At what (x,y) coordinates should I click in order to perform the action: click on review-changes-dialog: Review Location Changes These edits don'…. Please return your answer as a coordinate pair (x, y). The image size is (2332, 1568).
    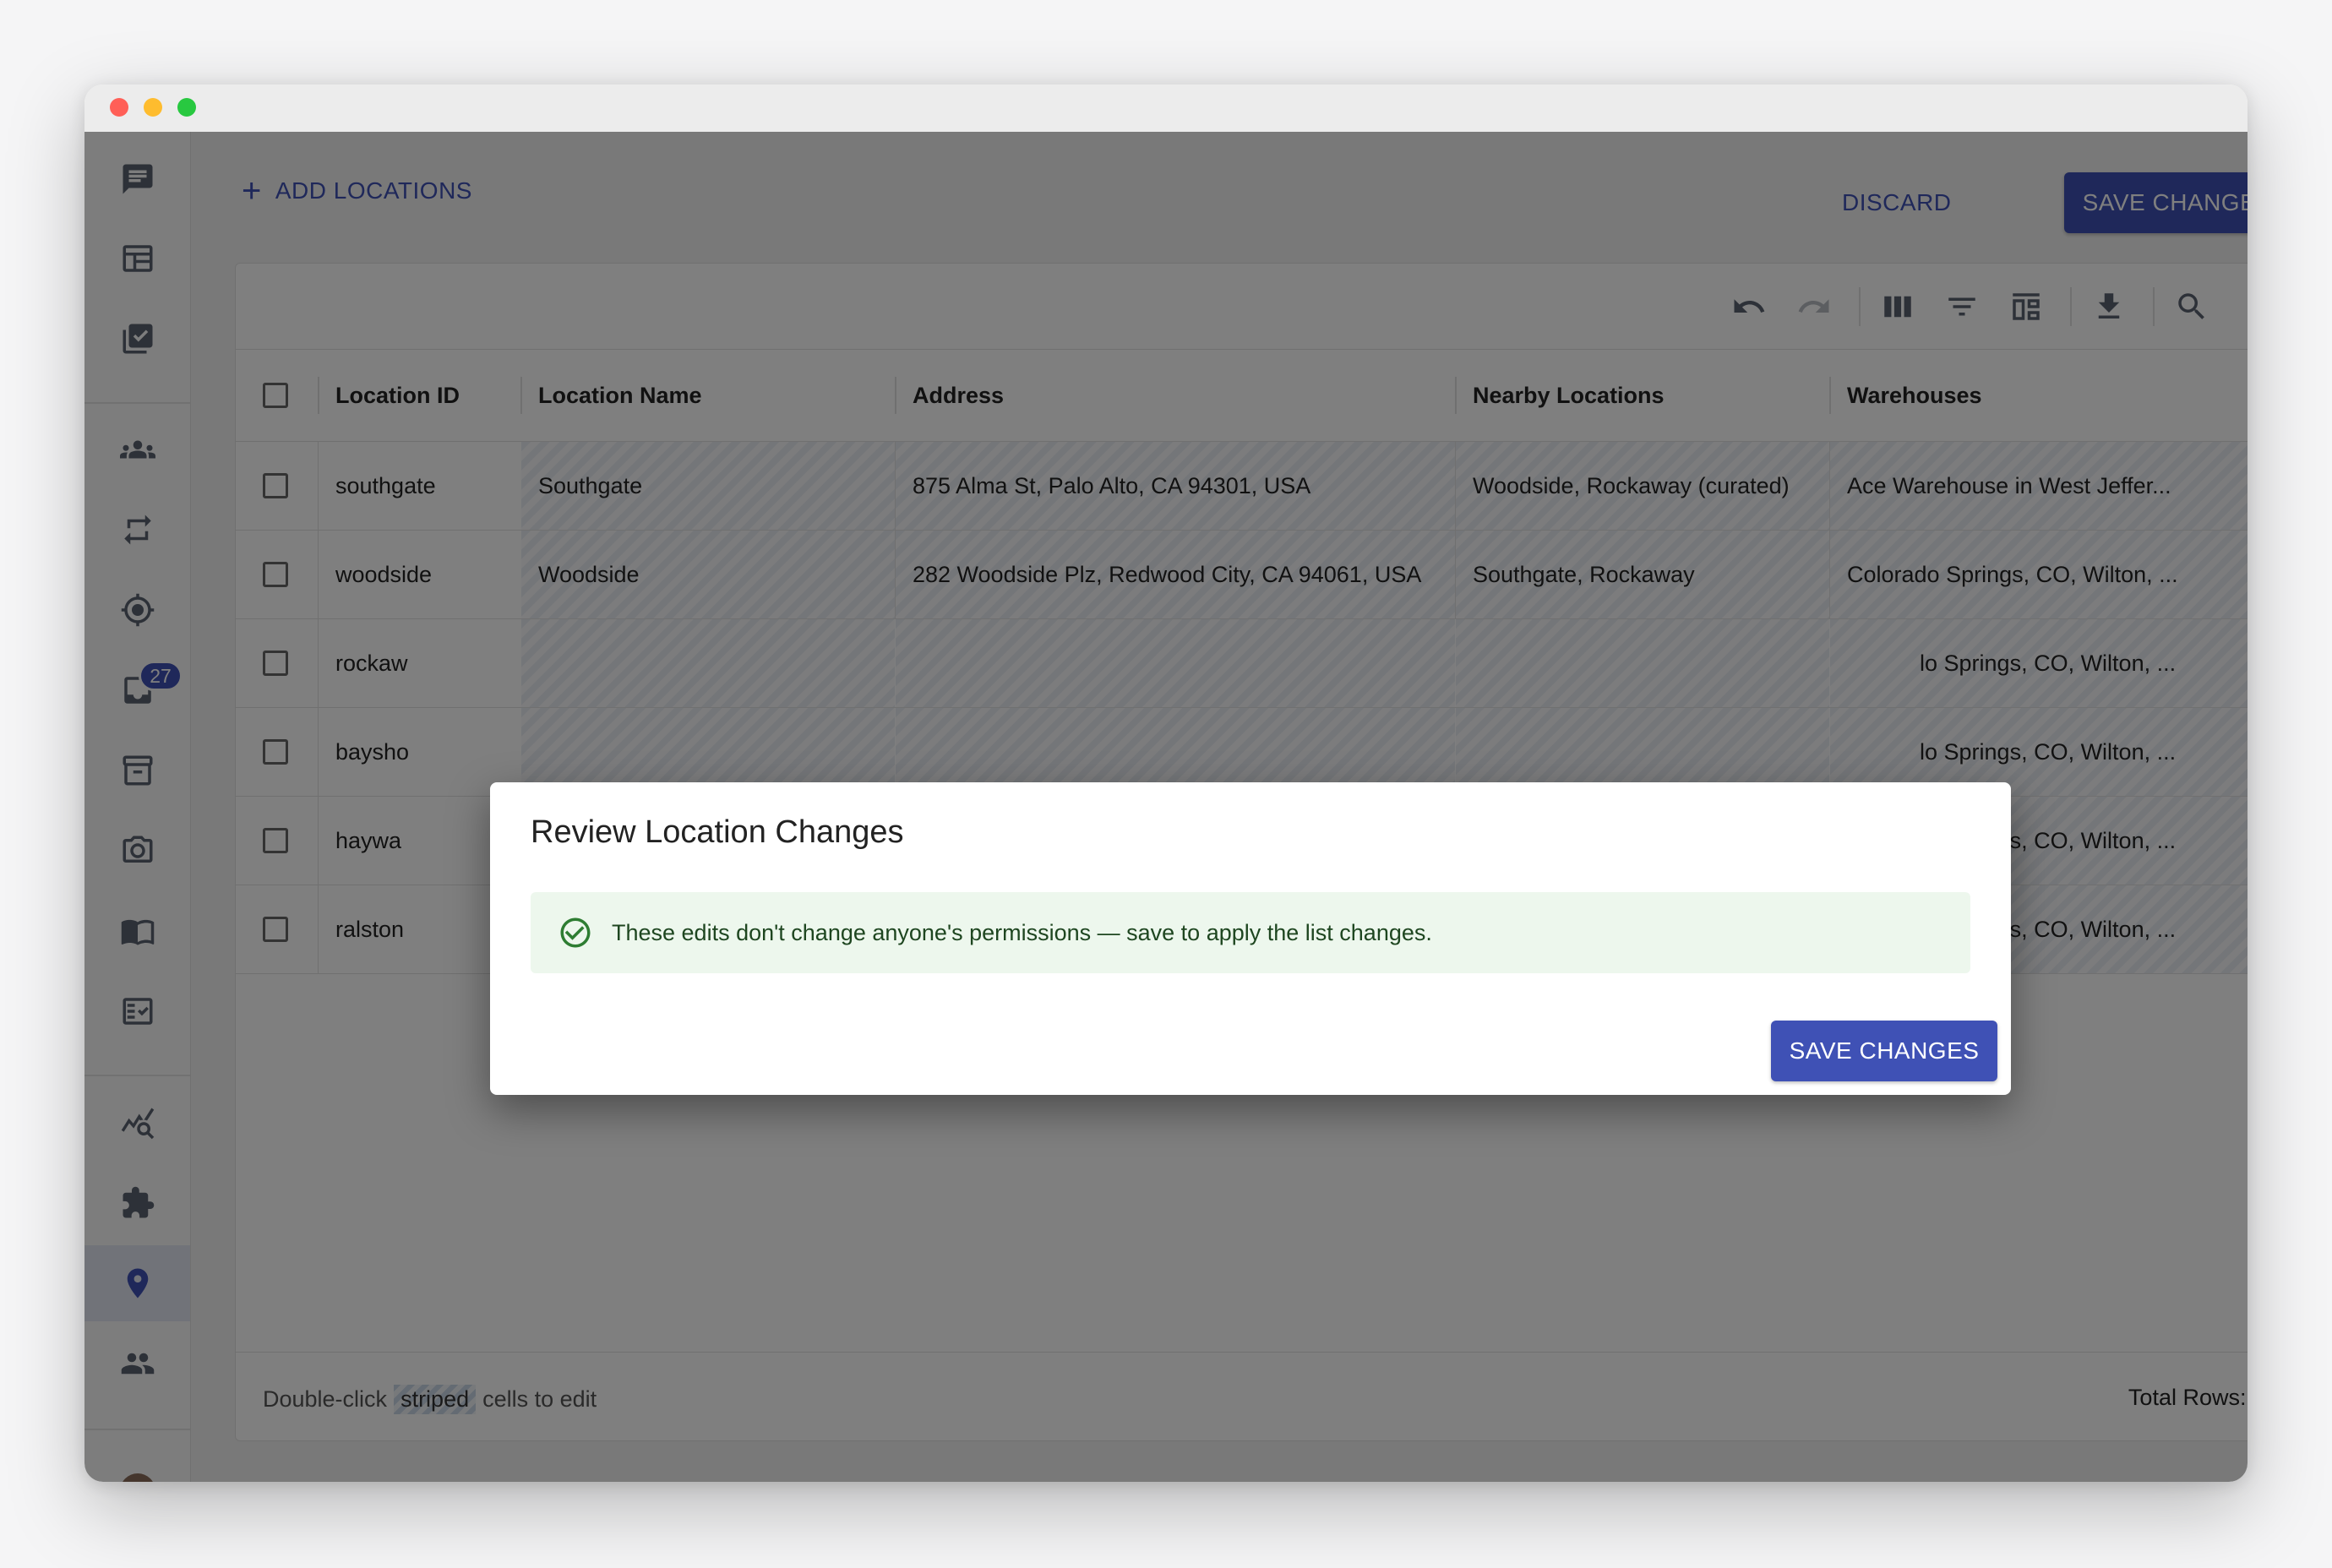
    Looking at the image, I should click on (1250, 938).